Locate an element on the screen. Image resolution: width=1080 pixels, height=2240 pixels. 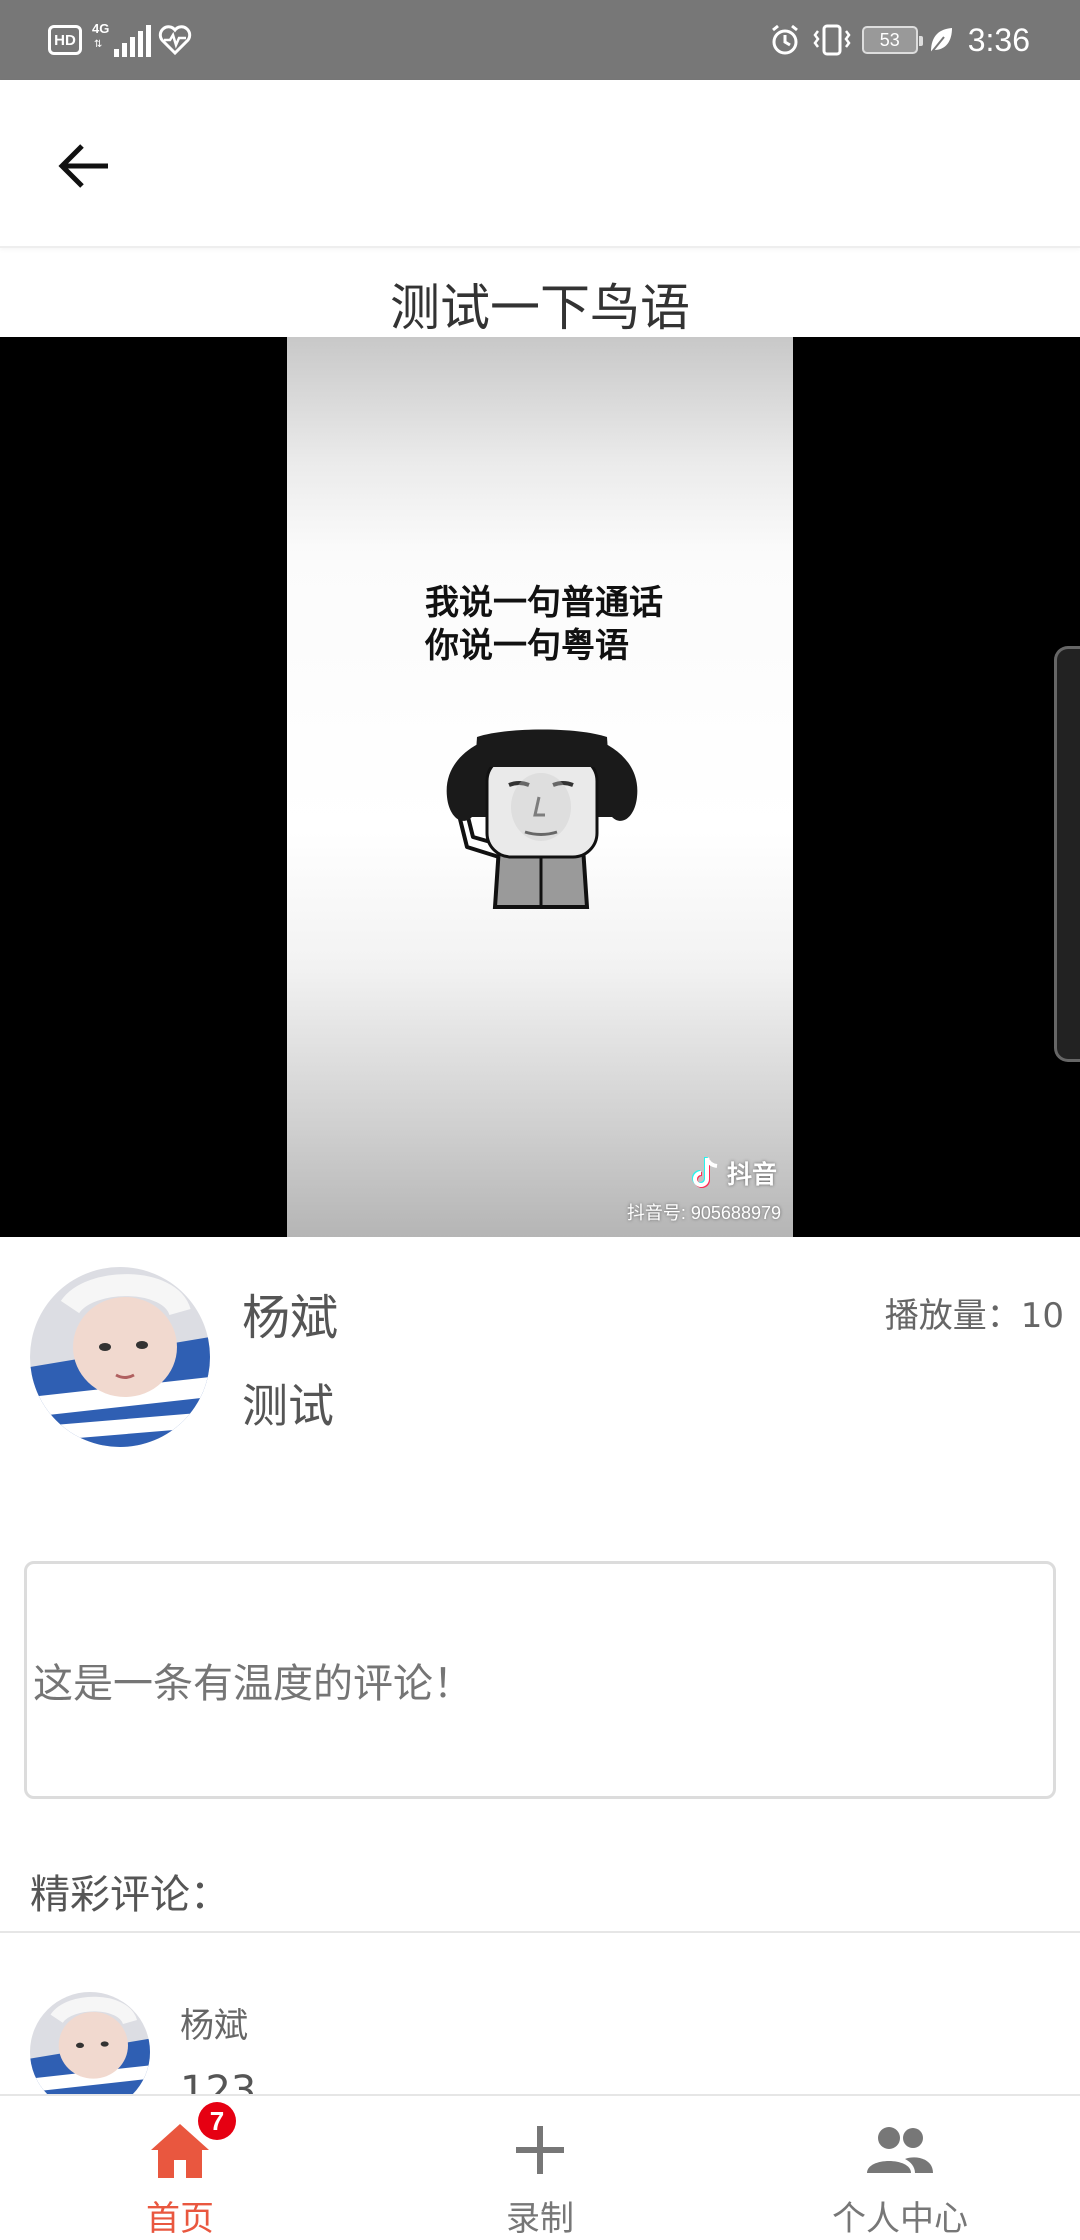
notification-badge: 7 is located at coordinates (217, 2121).